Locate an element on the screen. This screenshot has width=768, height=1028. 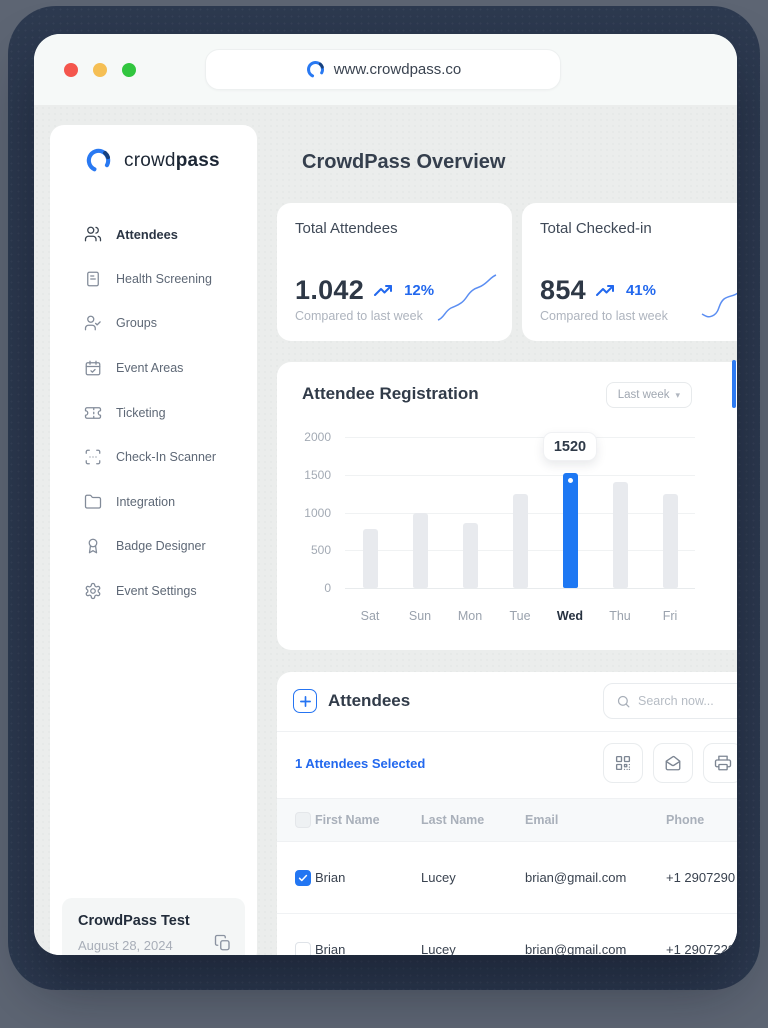
y-axis-tick: 1000 is located at coordinates (317, 512).